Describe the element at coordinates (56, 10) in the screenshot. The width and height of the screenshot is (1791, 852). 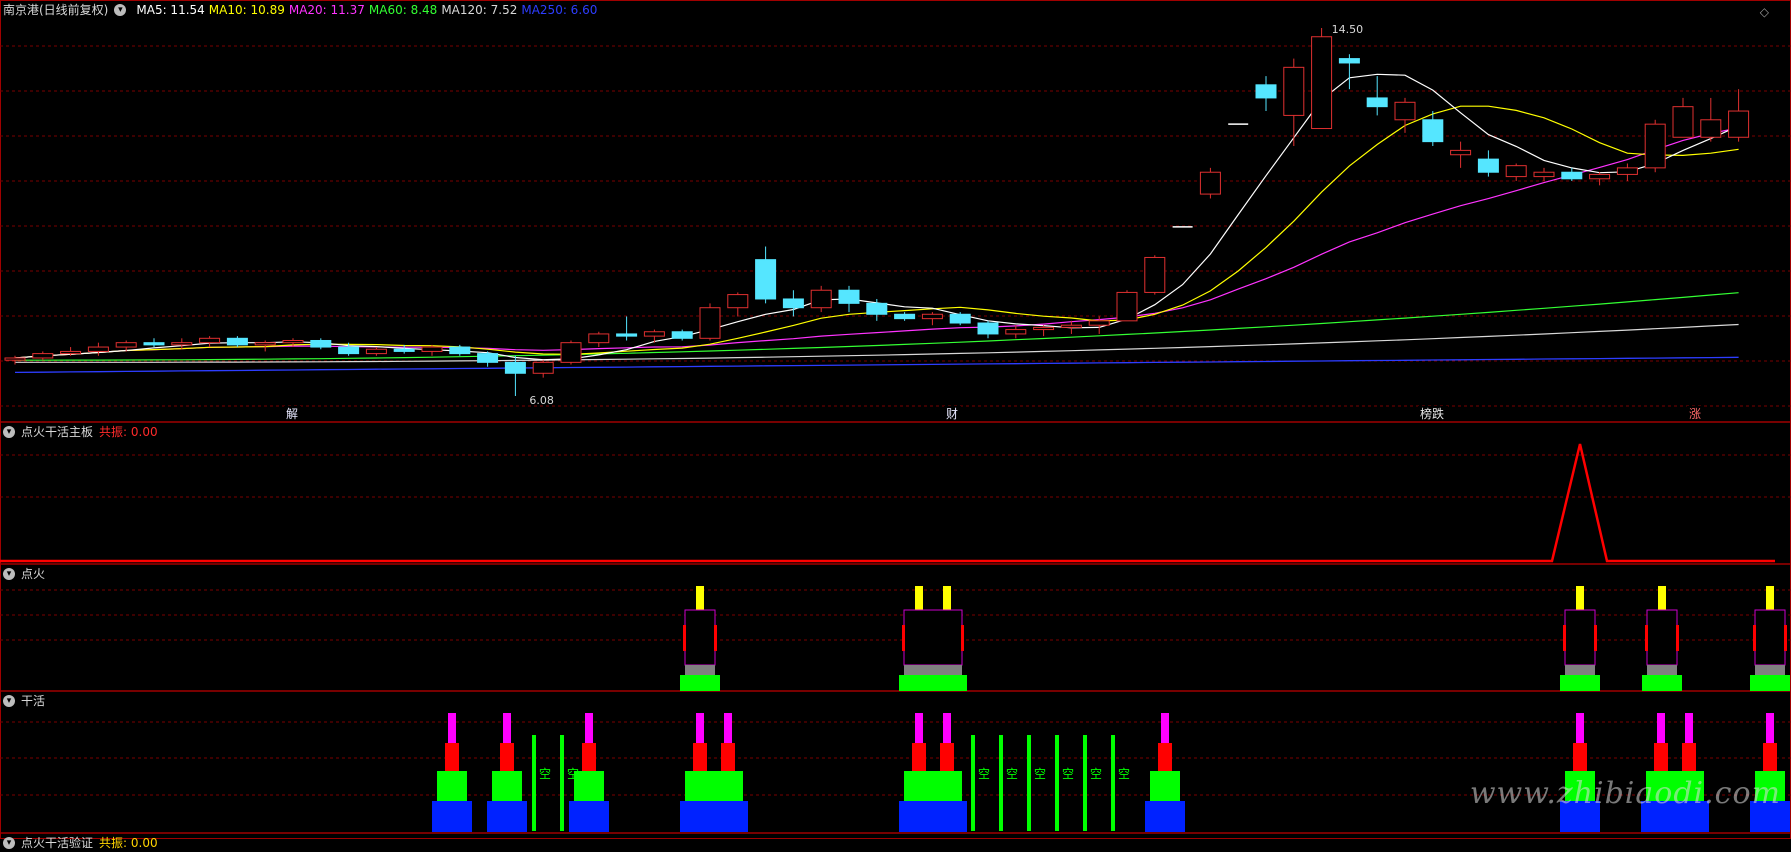
I see `main-panel-title: 南京港(日线前复权)` at that location.